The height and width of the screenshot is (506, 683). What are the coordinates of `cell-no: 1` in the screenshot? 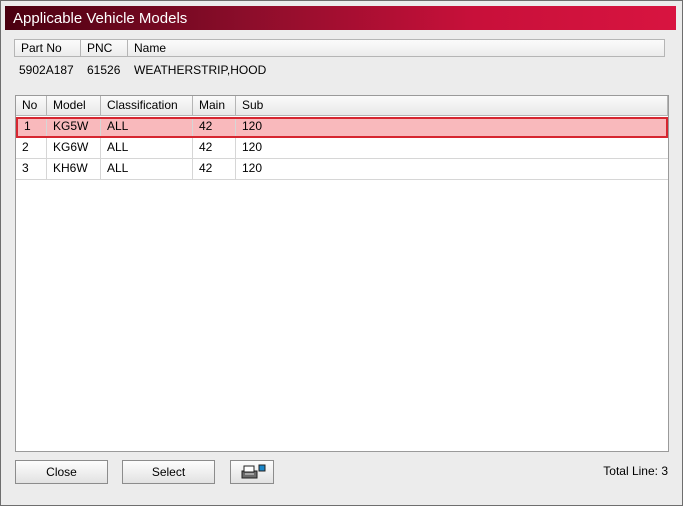 It's located at (32, 127).